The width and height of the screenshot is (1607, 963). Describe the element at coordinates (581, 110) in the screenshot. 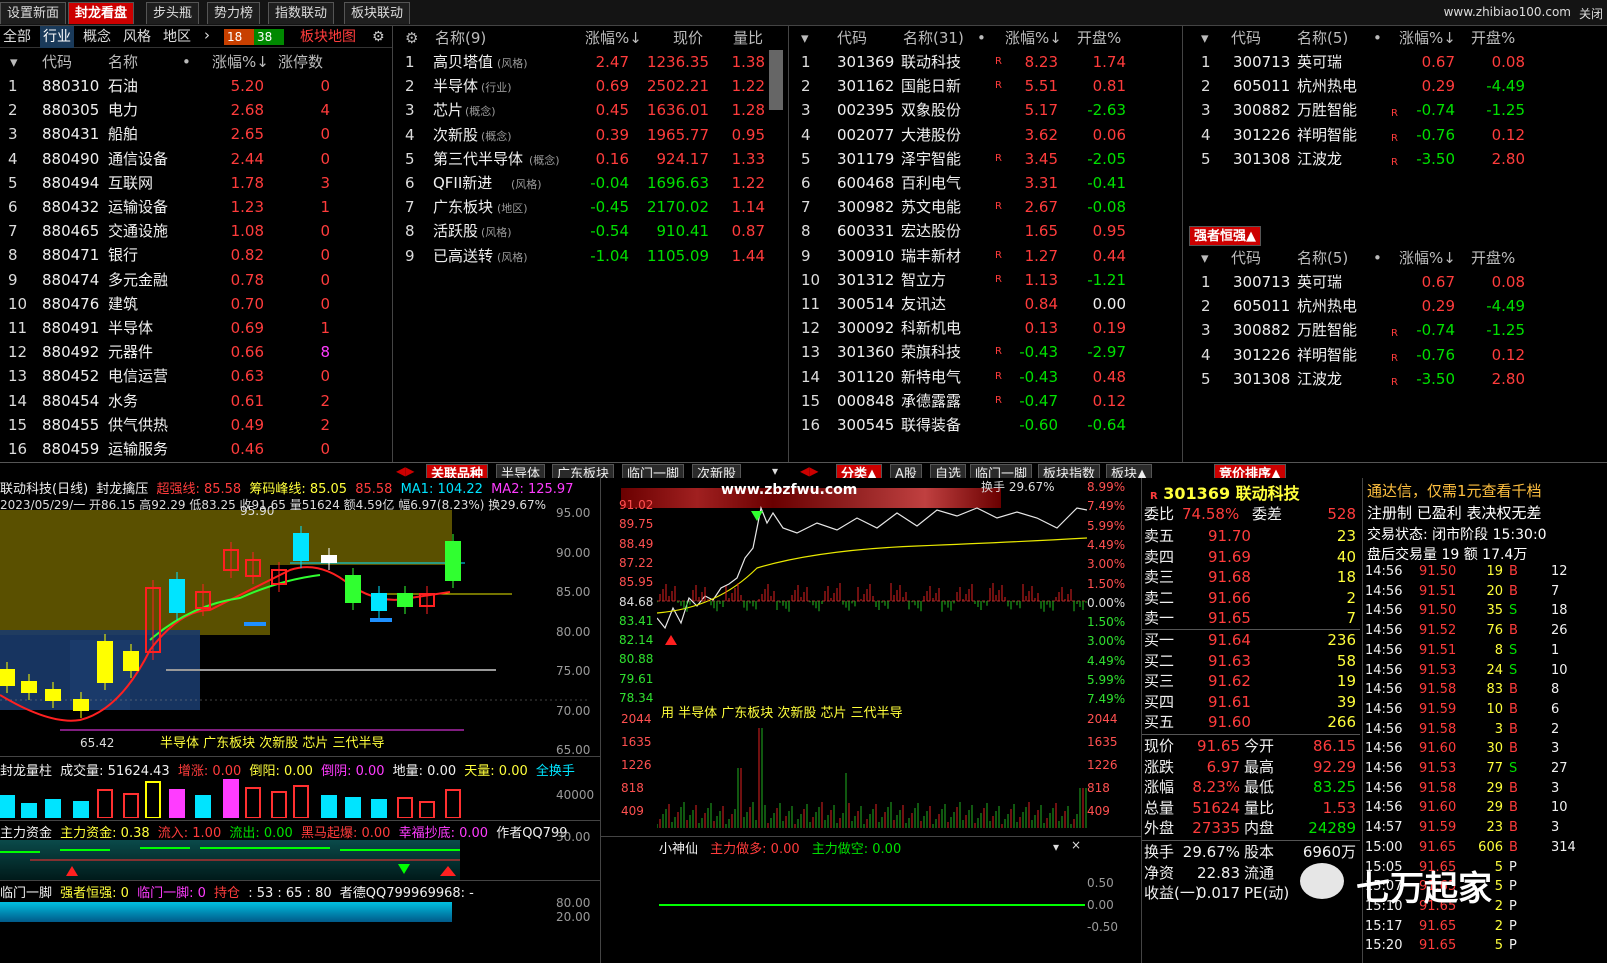

I see `table-row: 3 芯片 (概念) 0.45 1636.01 1.28` at that location.